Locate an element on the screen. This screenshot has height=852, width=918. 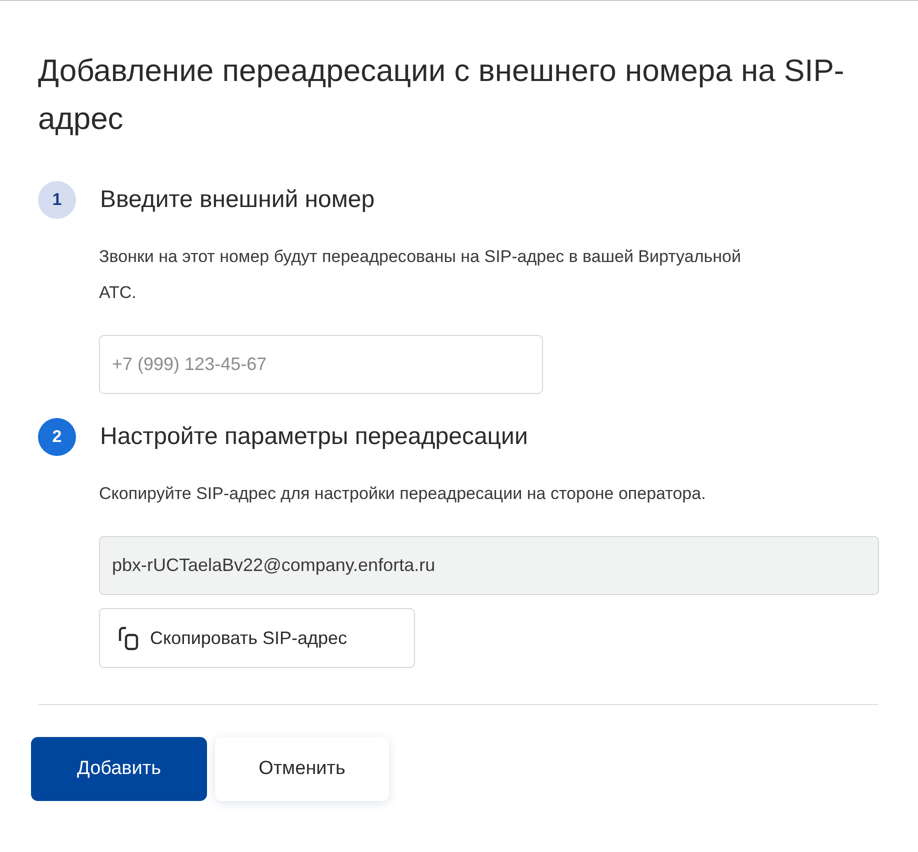
step-heading: Введите внешний номер is located at coordinates (237, 200).